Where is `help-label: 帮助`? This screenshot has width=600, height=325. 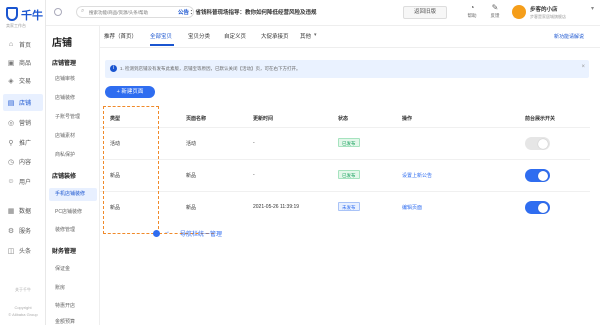
help-label: 帮助 is located at coordinates (472, 15).